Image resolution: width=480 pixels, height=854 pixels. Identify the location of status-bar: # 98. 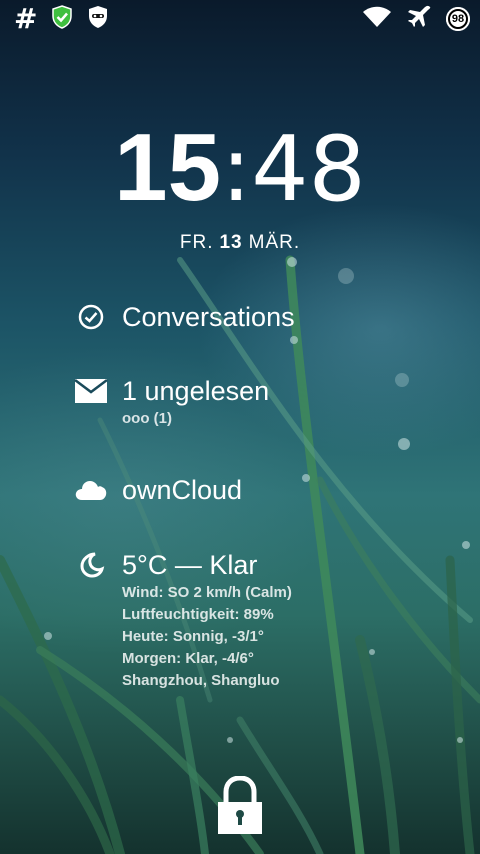
(240, 19).